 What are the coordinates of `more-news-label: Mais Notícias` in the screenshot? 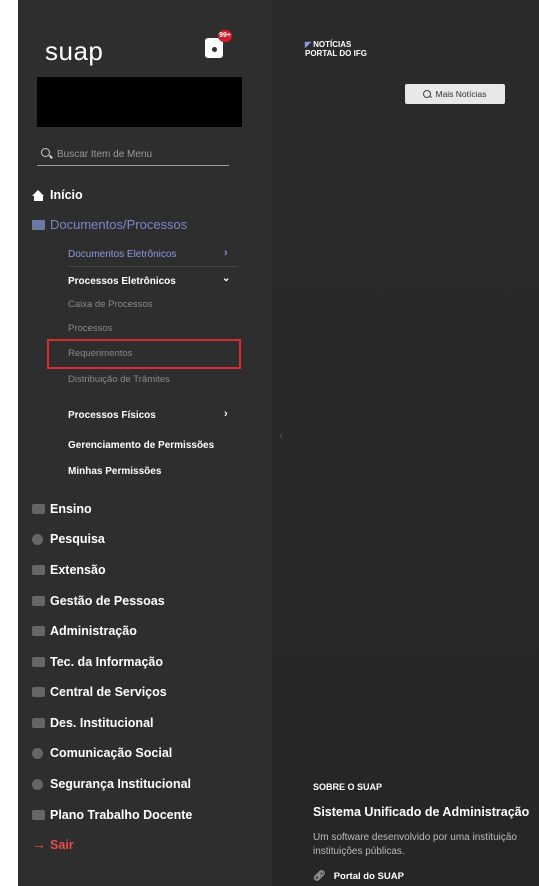 It's located at (461, 94).